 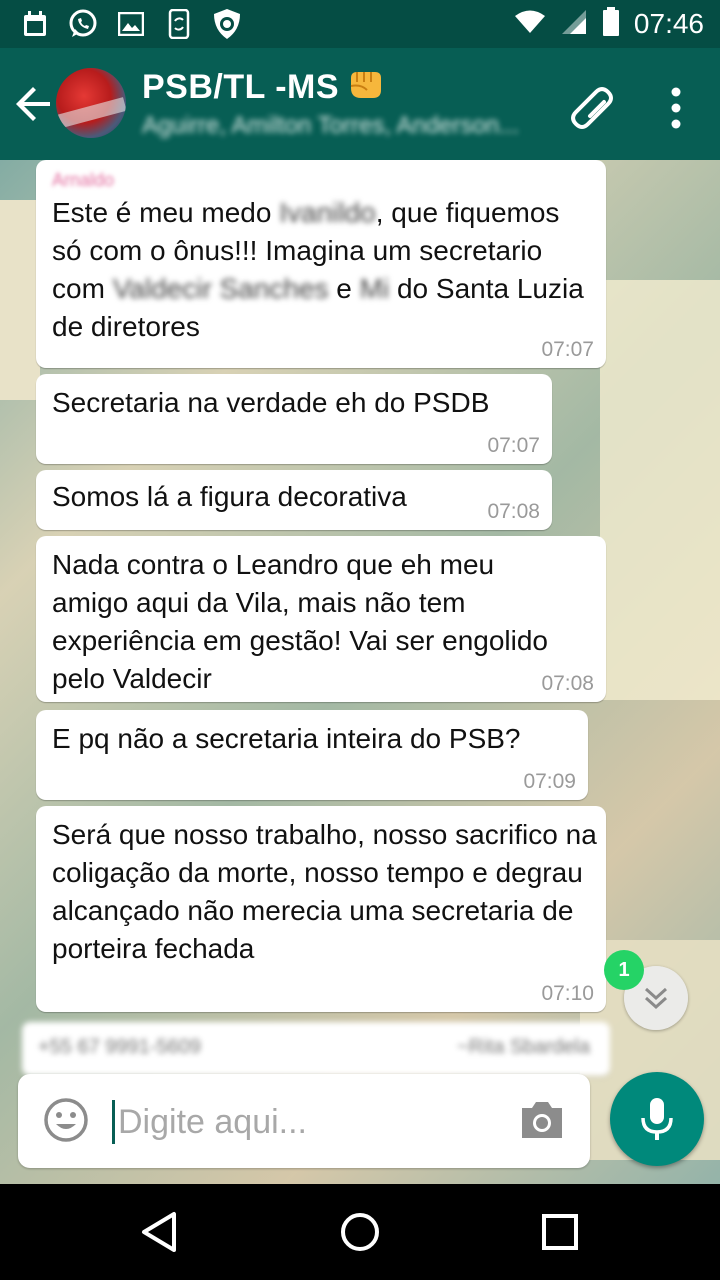 I want to click on microphone-button, so click(x=657, y=1119).